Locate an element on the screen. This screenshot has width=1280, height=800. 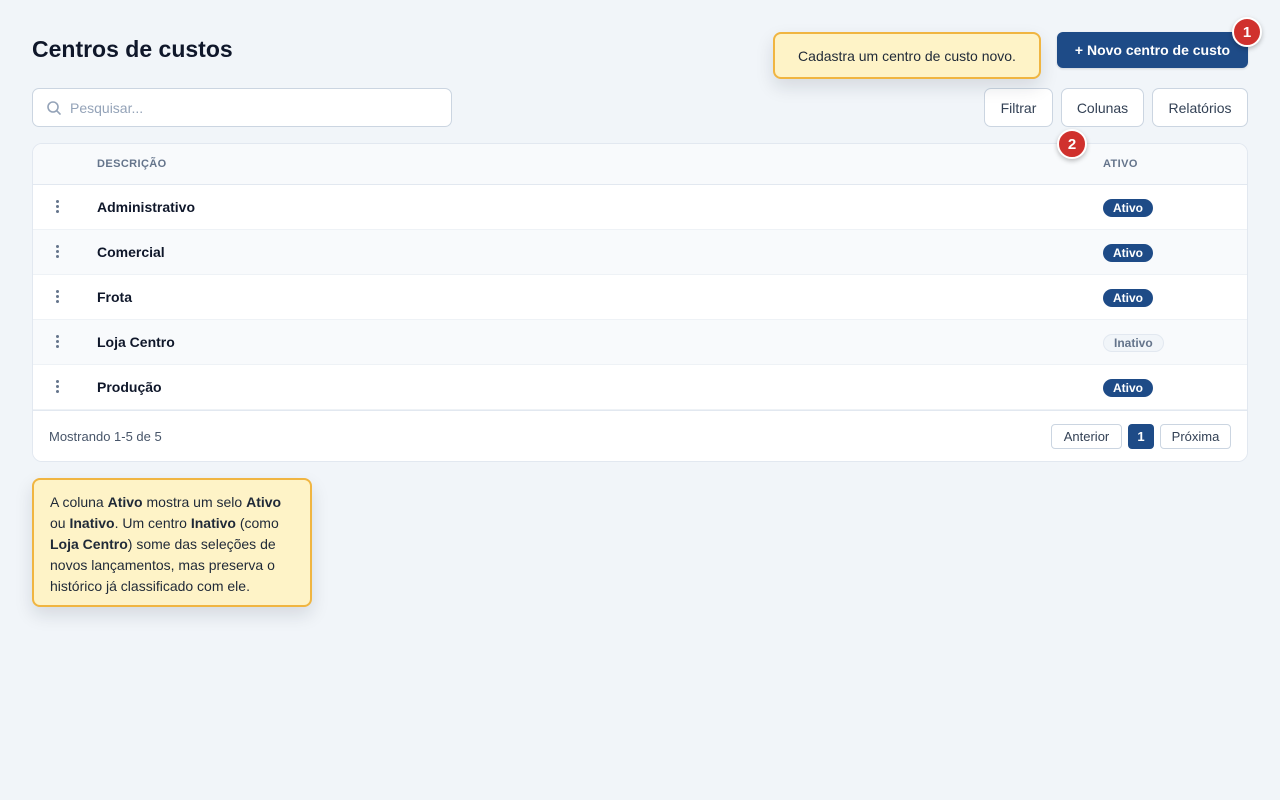
new-cost-center-button: + Novo centro de custo is located at coordinates (1152, 50).